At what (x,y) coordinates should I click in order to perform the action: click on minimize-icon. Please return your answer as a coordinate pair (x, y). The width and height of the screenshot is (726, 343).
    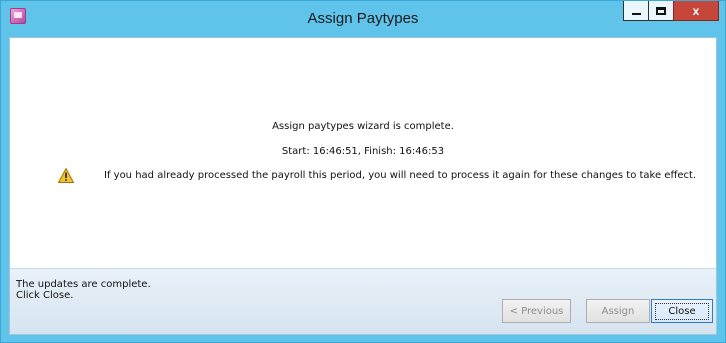
    Looking at the image, I should click on (636, 13).